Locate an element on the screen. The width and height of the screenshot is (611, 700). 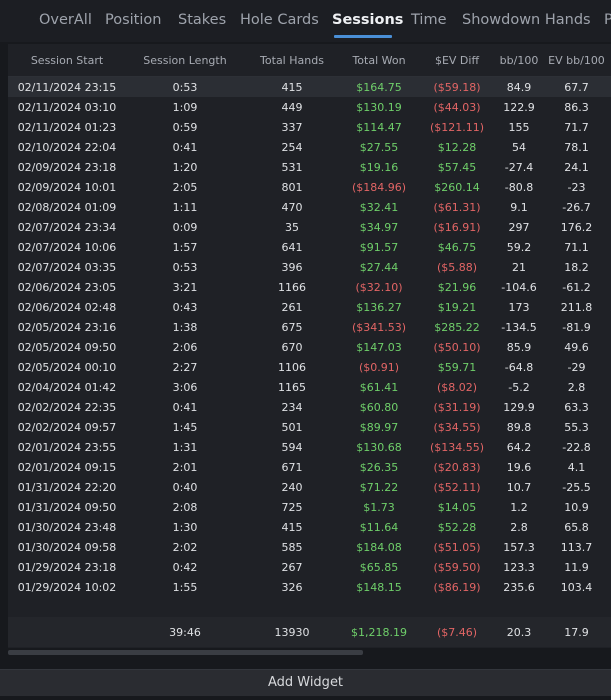
cell-bb-100: -27.4 is located at coordinates (519, 167).